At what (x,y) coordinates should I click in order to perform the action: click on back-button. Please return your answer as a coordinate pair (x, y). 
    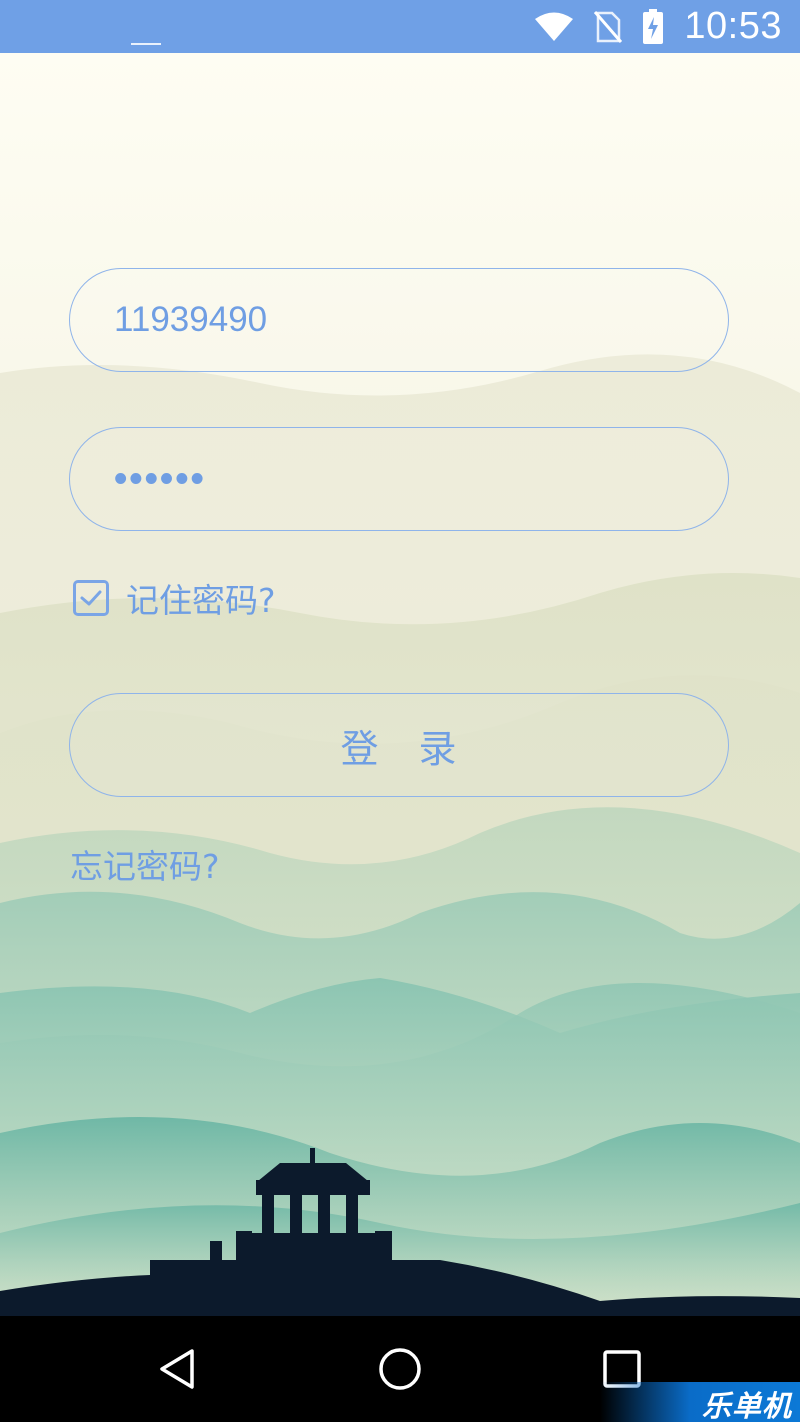
    Looking at the image, I should click on (178, 1369).